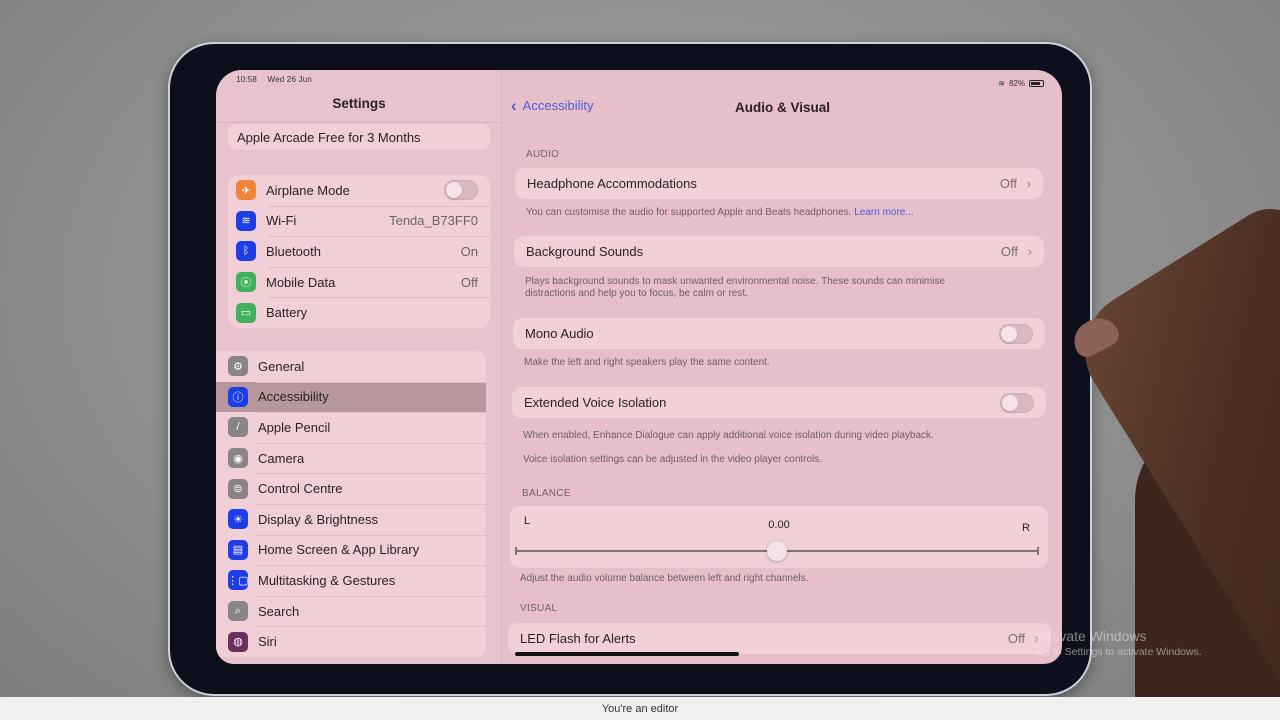  I want to click on home-indicator, so click(627, 654).